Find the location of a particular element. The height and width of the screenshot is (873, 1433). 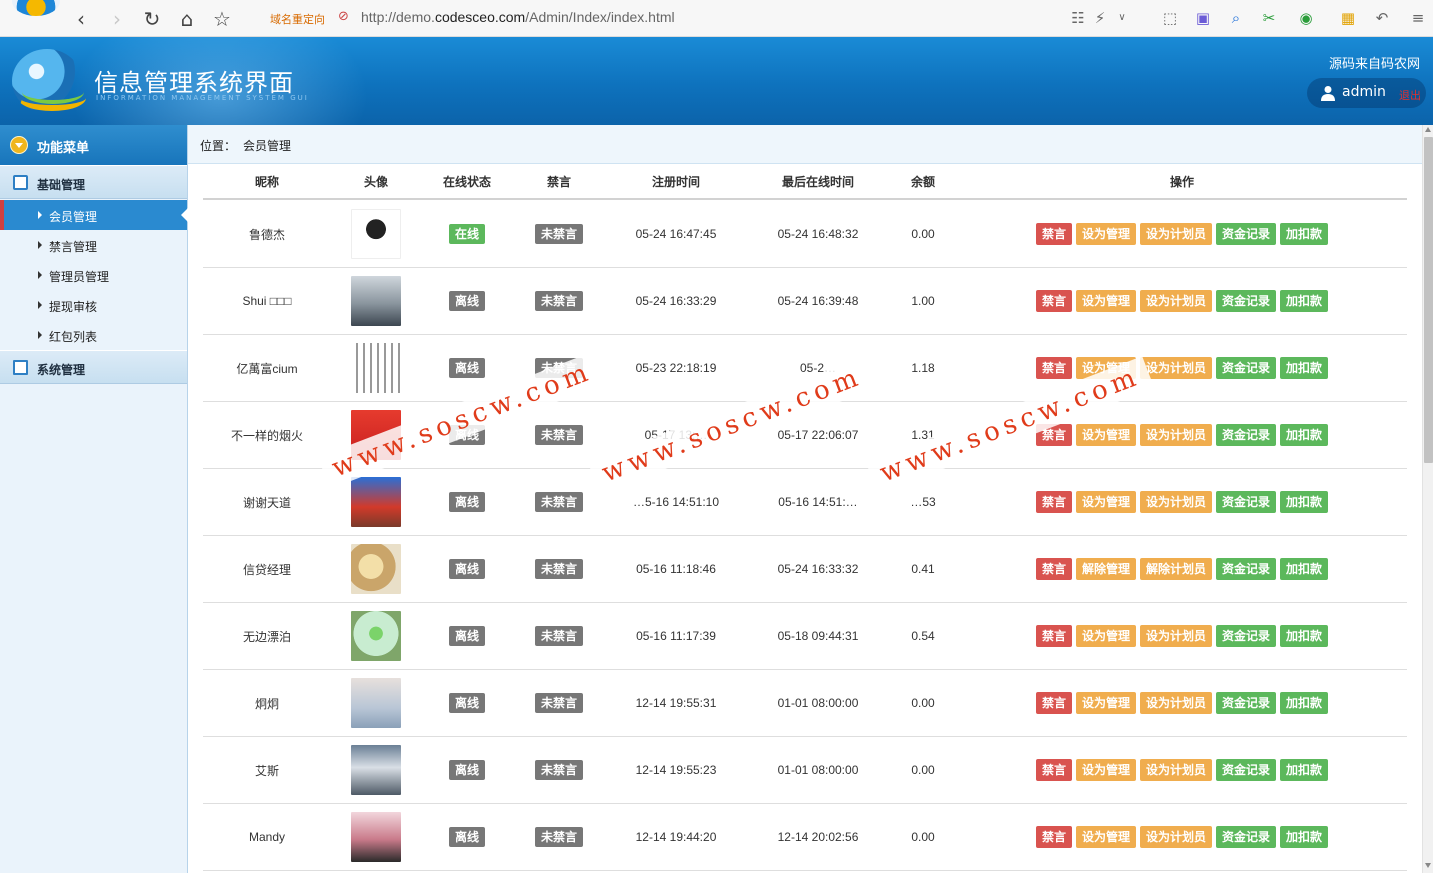

mute-status-cell: 未禁言 is located at coordinates (559, 837).